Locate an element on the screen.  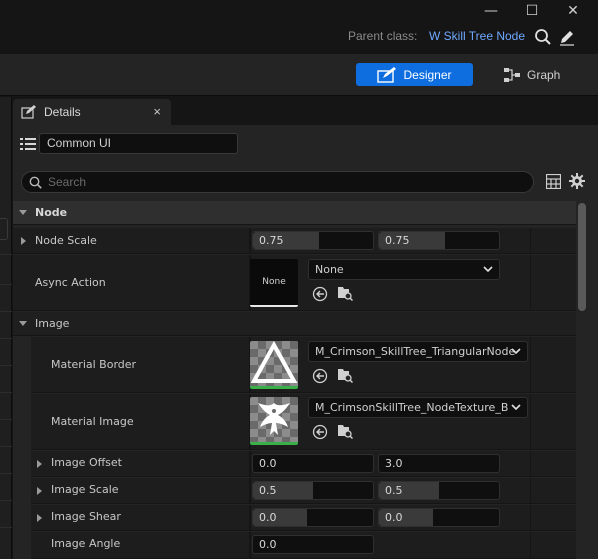
material-image-dropdown: M_CrimsonSkillTree_NodeTexture_B is located at coordinates (418, 407).